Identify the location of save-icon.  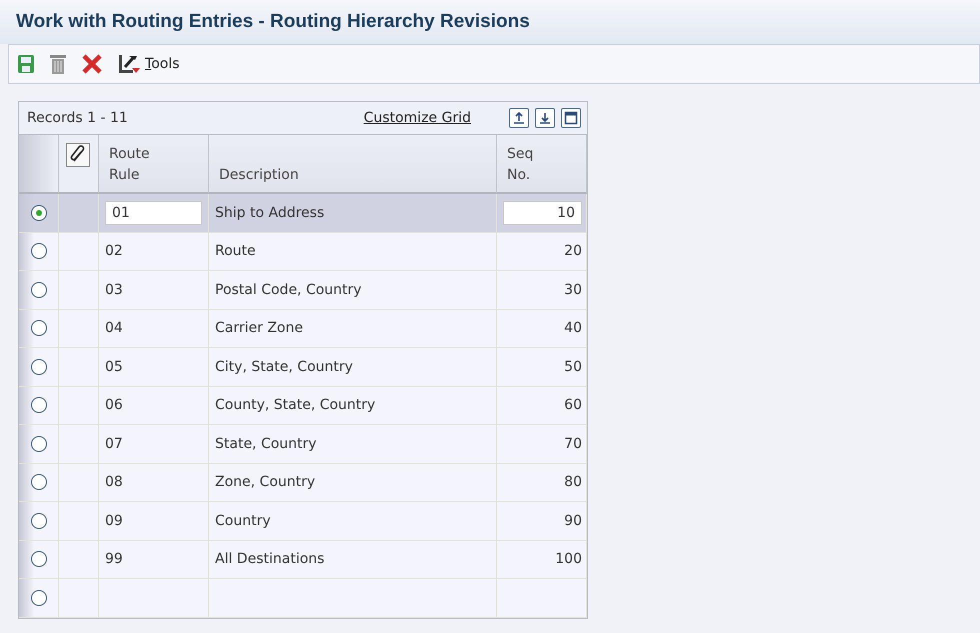
(26, 64).